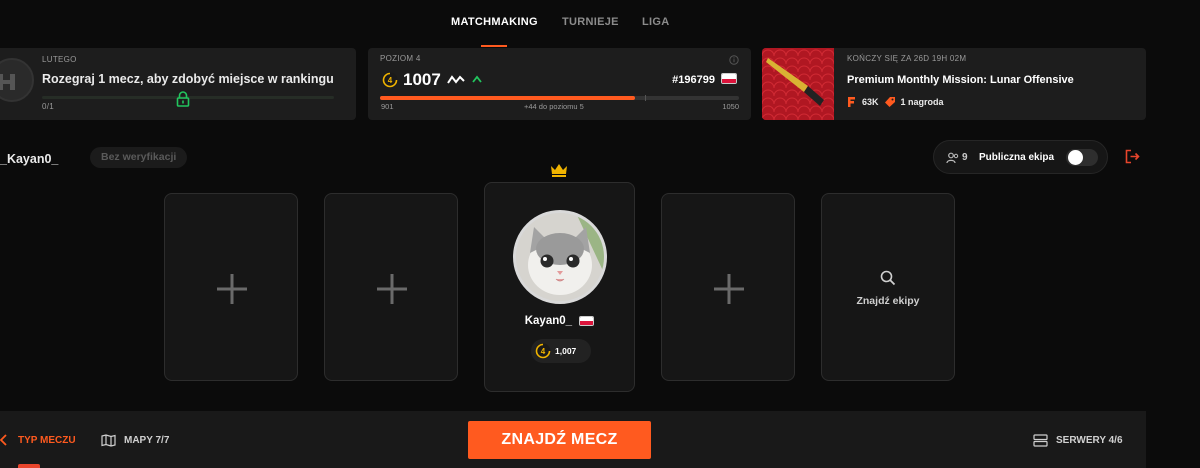 This screenshot has width=1200, height=468. Describe the element at coordinates (1040, 440) in the screenshot. I see `server-icon` at that location.